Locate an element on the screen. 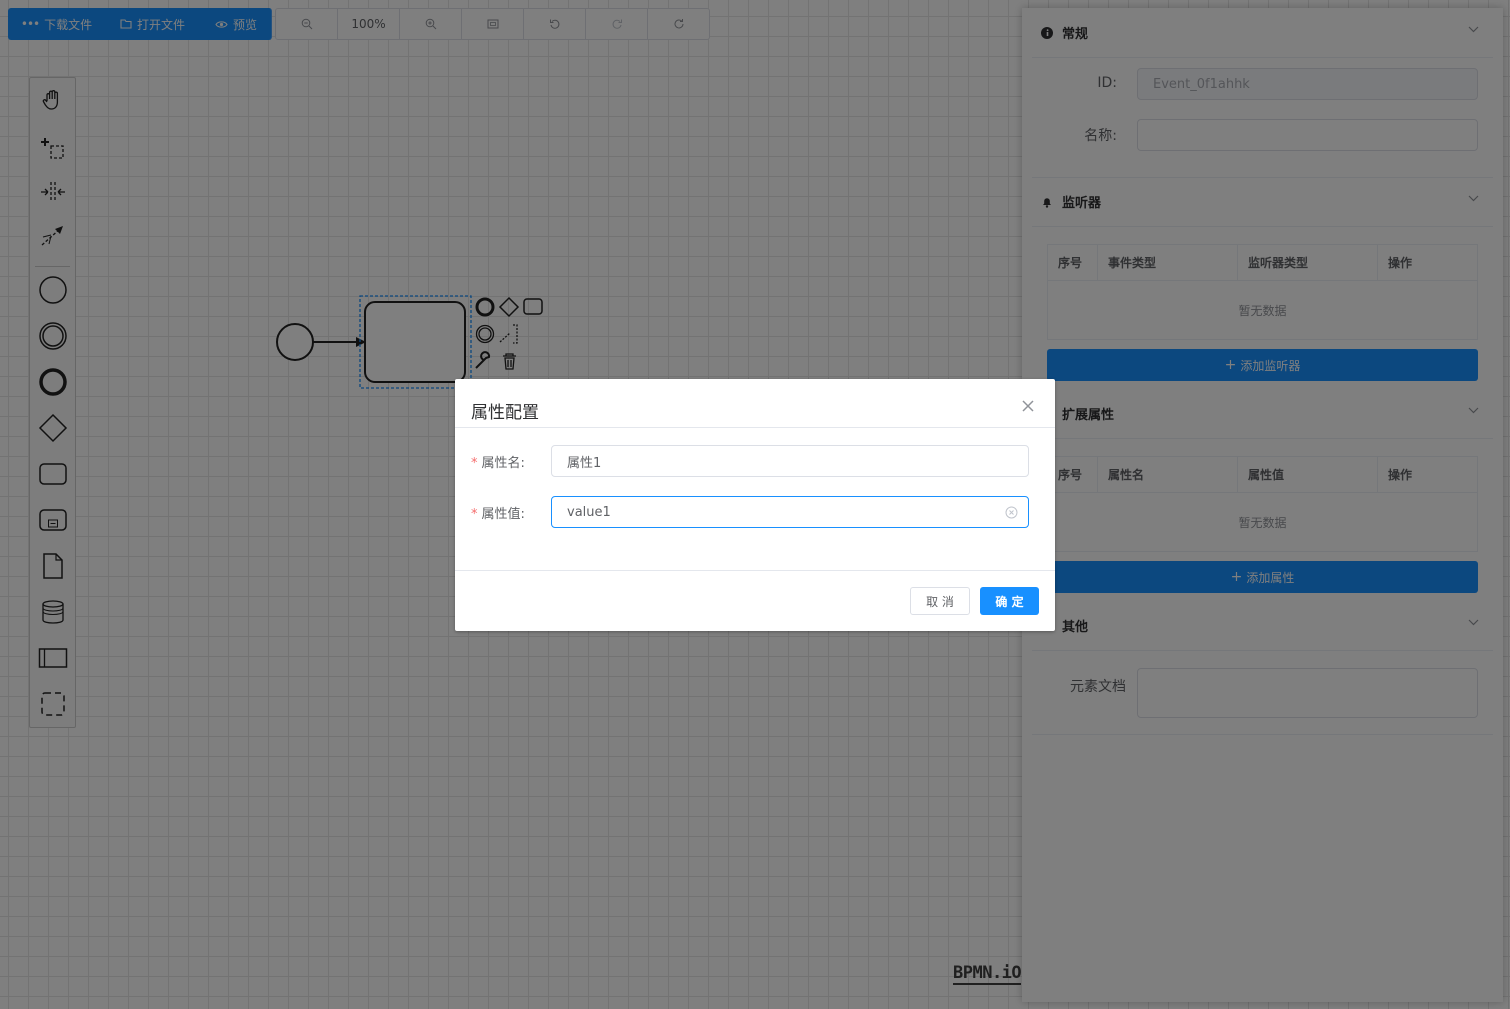 Image resolution: width=1510 pixels, height=1009 pixels. dialog-title: 属性配置 is located at coordinates (505, 413).